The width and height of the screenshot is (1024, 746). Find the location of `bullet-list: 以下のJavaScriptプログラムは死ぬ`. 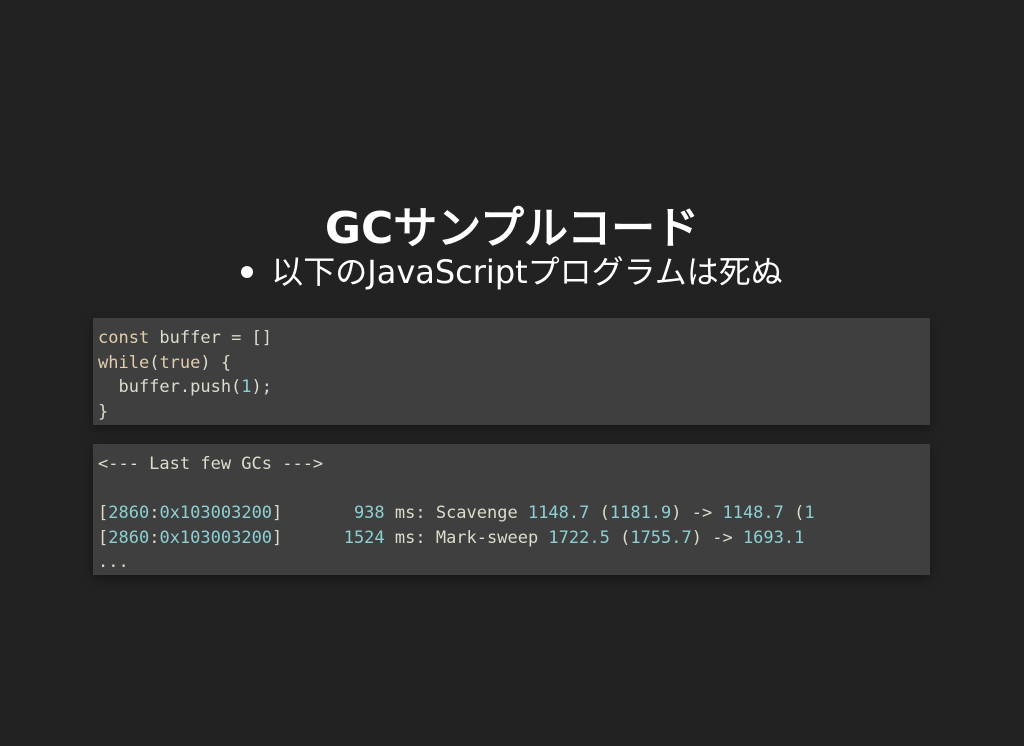

bullet-list: 以下のJavaScriptプログラムは死ぬ is located at coordinates (512, 272).